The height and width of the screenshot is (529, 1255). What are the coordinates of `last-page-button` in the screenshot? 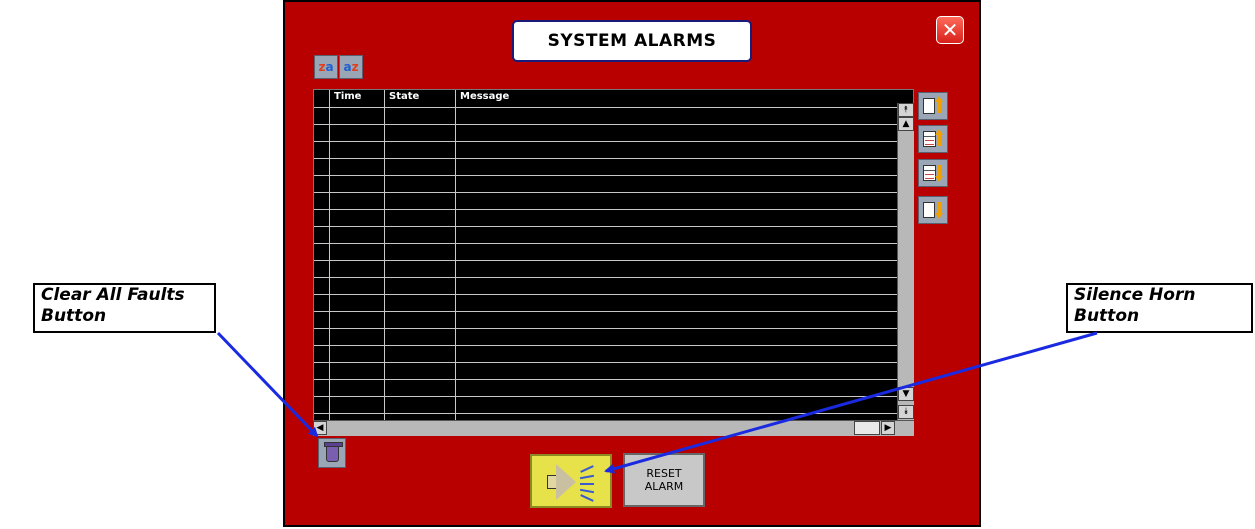 It's located at (933, 210).